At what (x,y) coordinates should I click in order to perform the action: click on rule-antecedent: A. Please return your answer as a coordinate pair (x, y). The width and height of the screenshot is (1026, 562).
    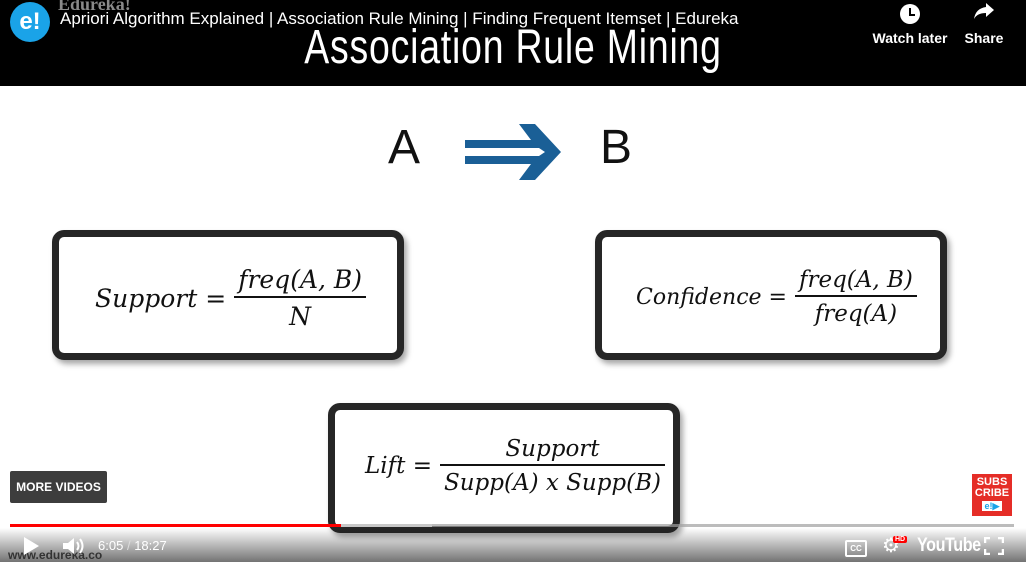
    Looking at the image, I should click on (404, 147).